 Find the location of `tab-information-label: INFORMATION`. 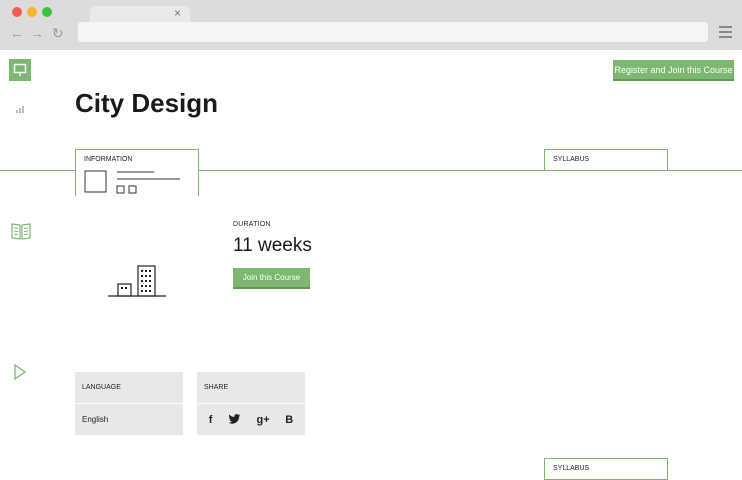

tab-information-label: INFORMATION is located at coordinates (108, 159).